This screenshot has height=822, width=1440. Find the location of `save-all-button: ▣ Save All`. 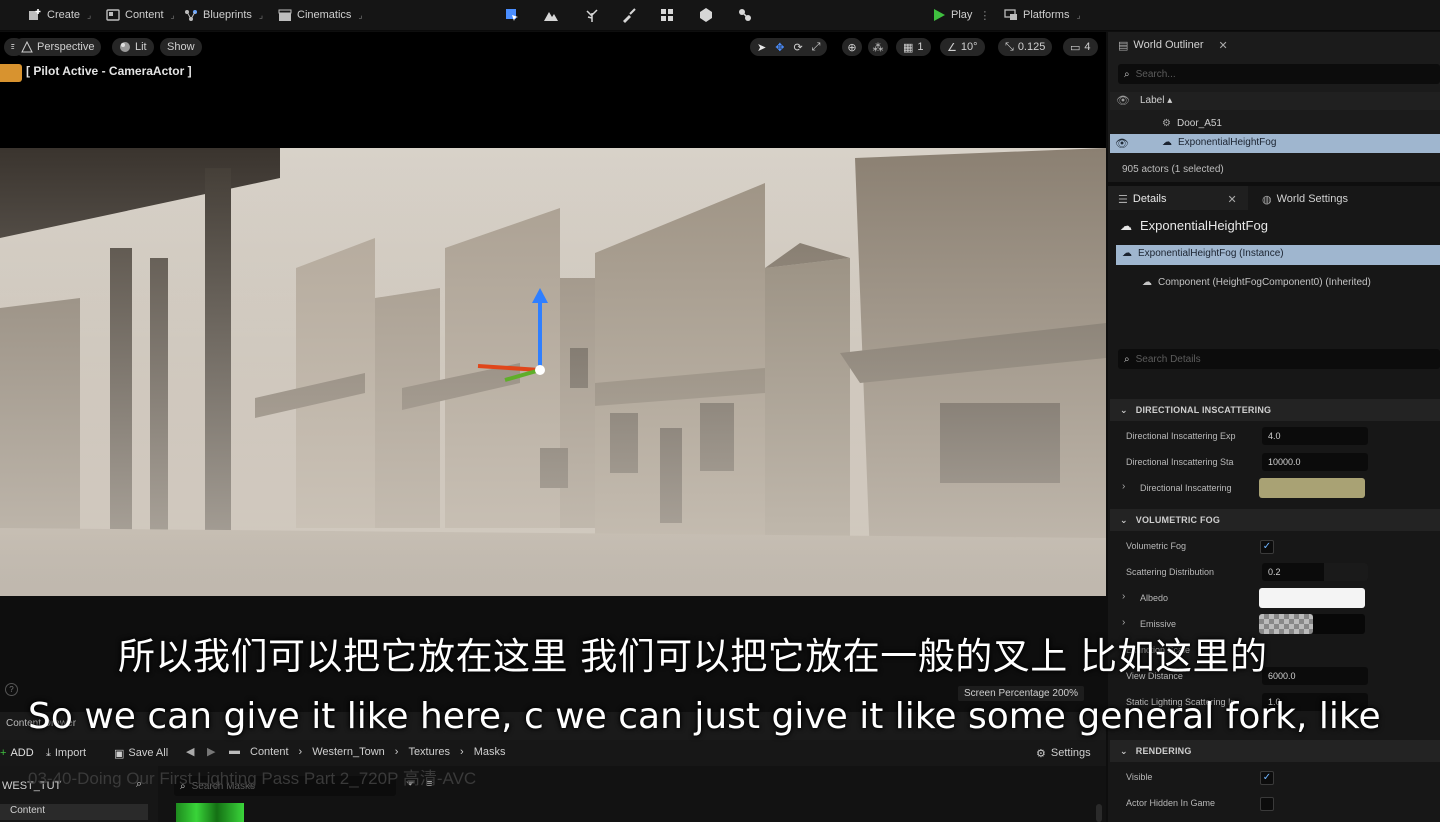

save-all-button: ▣ Save All is located at coordinates (141, 753).